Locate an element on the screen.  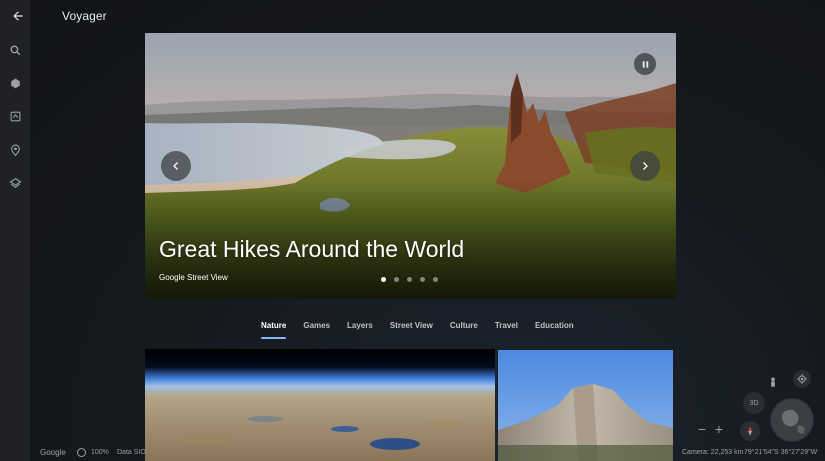
chevron-right-icon is located at coordinates (645, 166).